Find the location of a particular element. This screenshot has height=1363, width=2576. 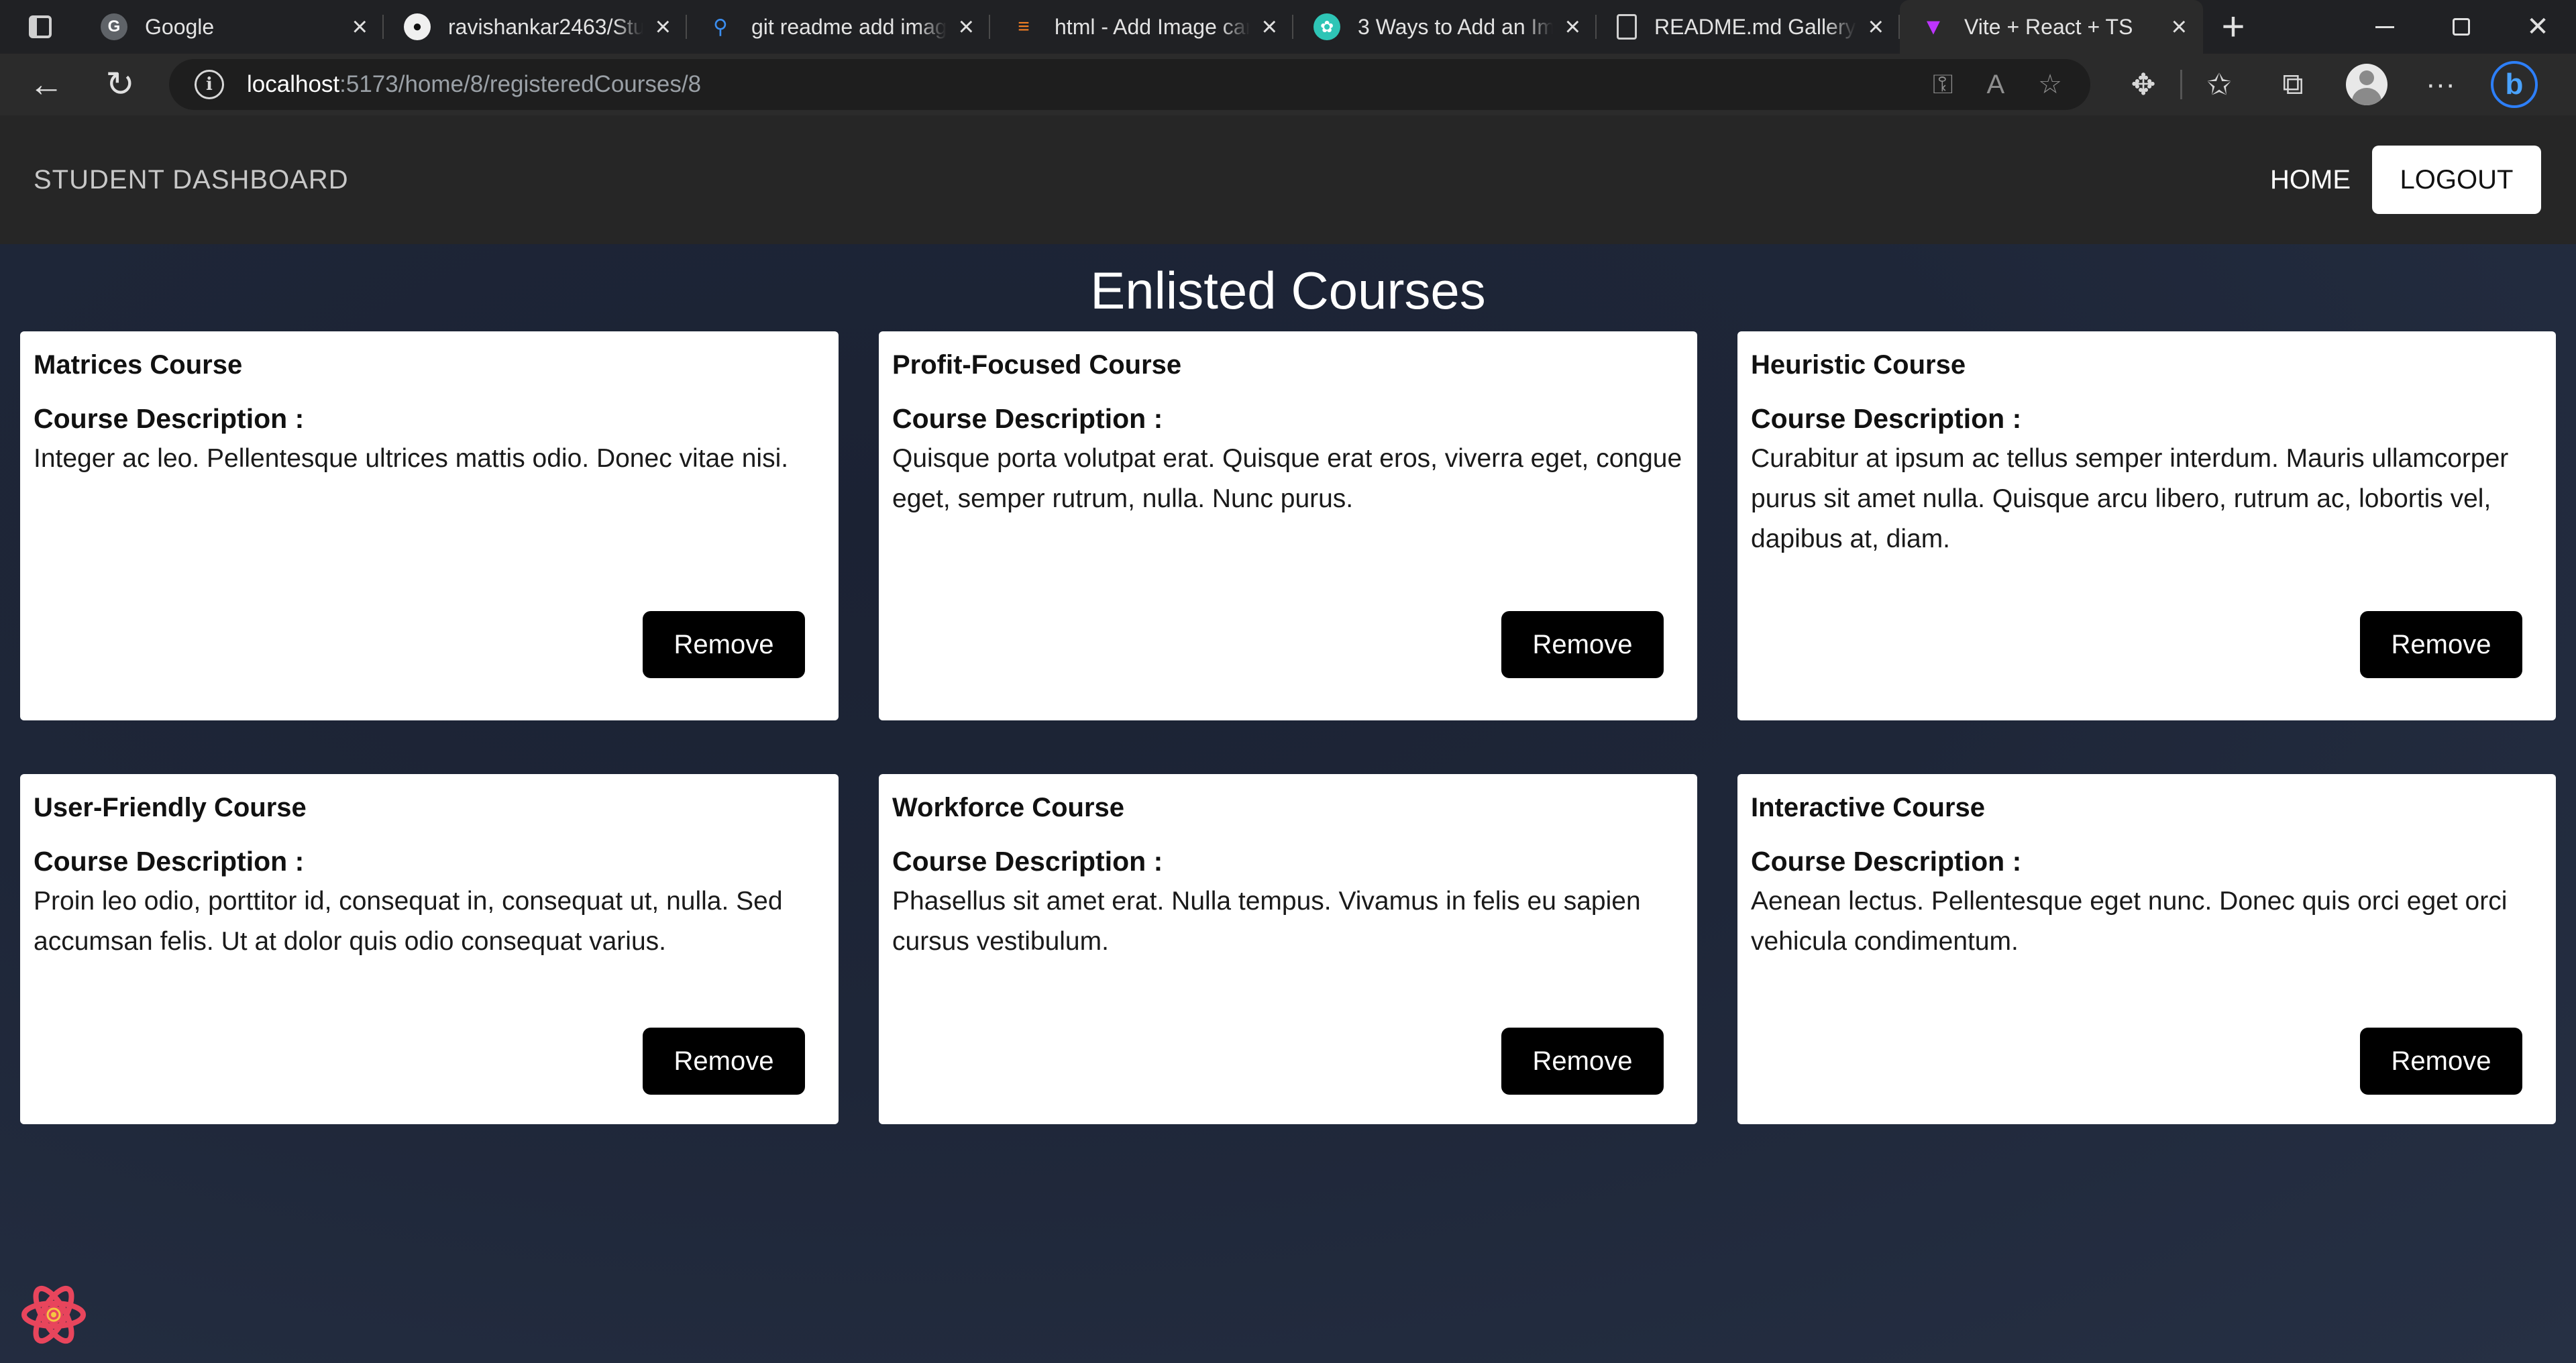

document-icon is located at coordinates (1627, 27).